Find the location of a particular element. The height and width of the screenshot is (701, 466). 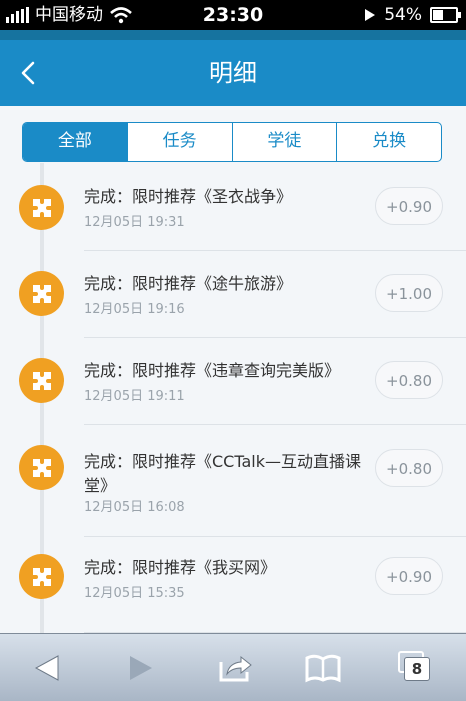

record-date: 12月05日 15:35 is located at coordinates (134, 593).